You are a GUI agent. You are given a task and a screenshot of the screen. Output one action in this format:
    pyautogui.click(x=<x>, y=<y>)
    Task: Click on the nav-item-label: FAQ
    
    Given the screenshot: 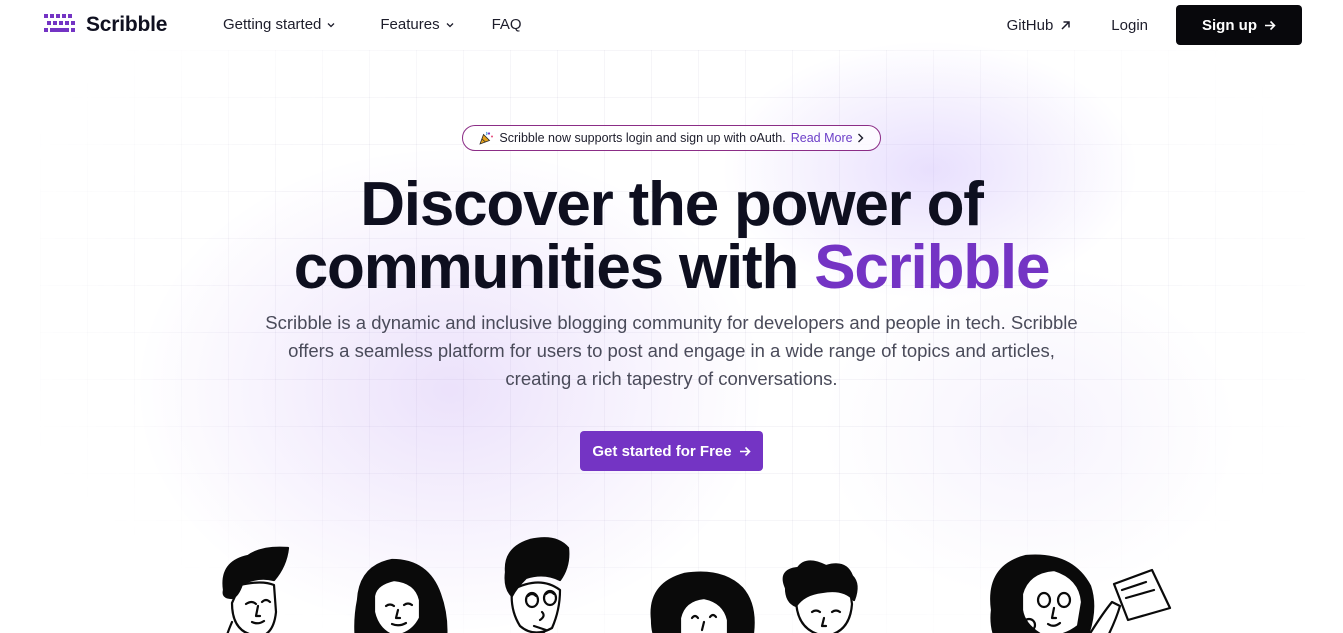 What is the action you would take?
    pyautogui.click(x=506, y=24)
    